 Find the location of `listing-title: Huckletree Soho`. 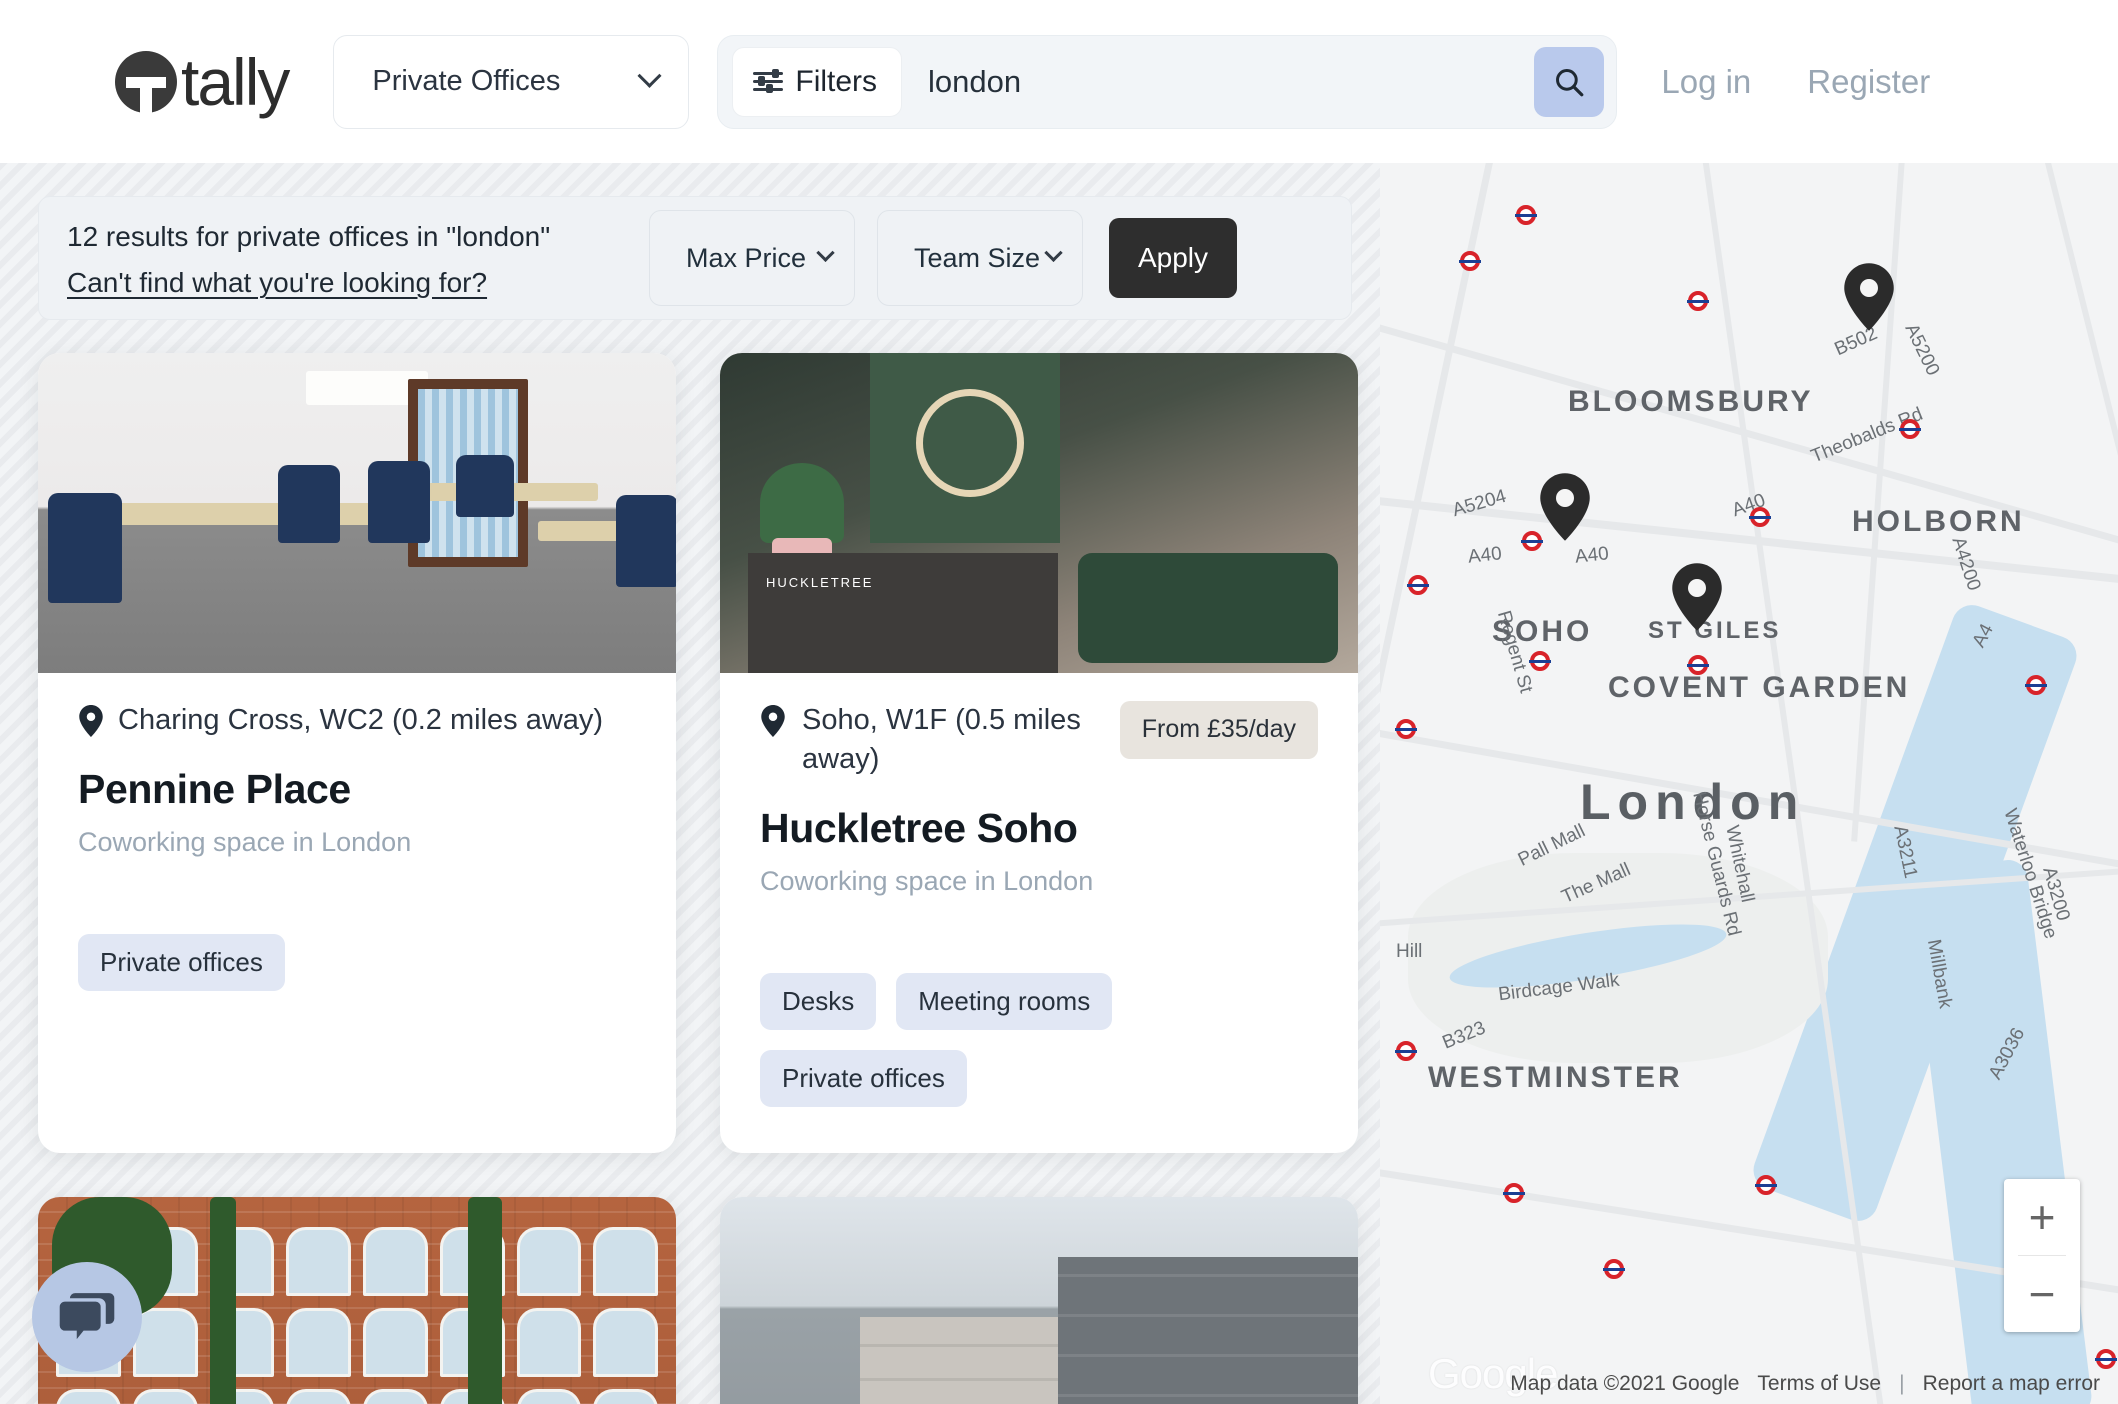

listing-title: Huckletree Soho is located at coordinates (919, 828).